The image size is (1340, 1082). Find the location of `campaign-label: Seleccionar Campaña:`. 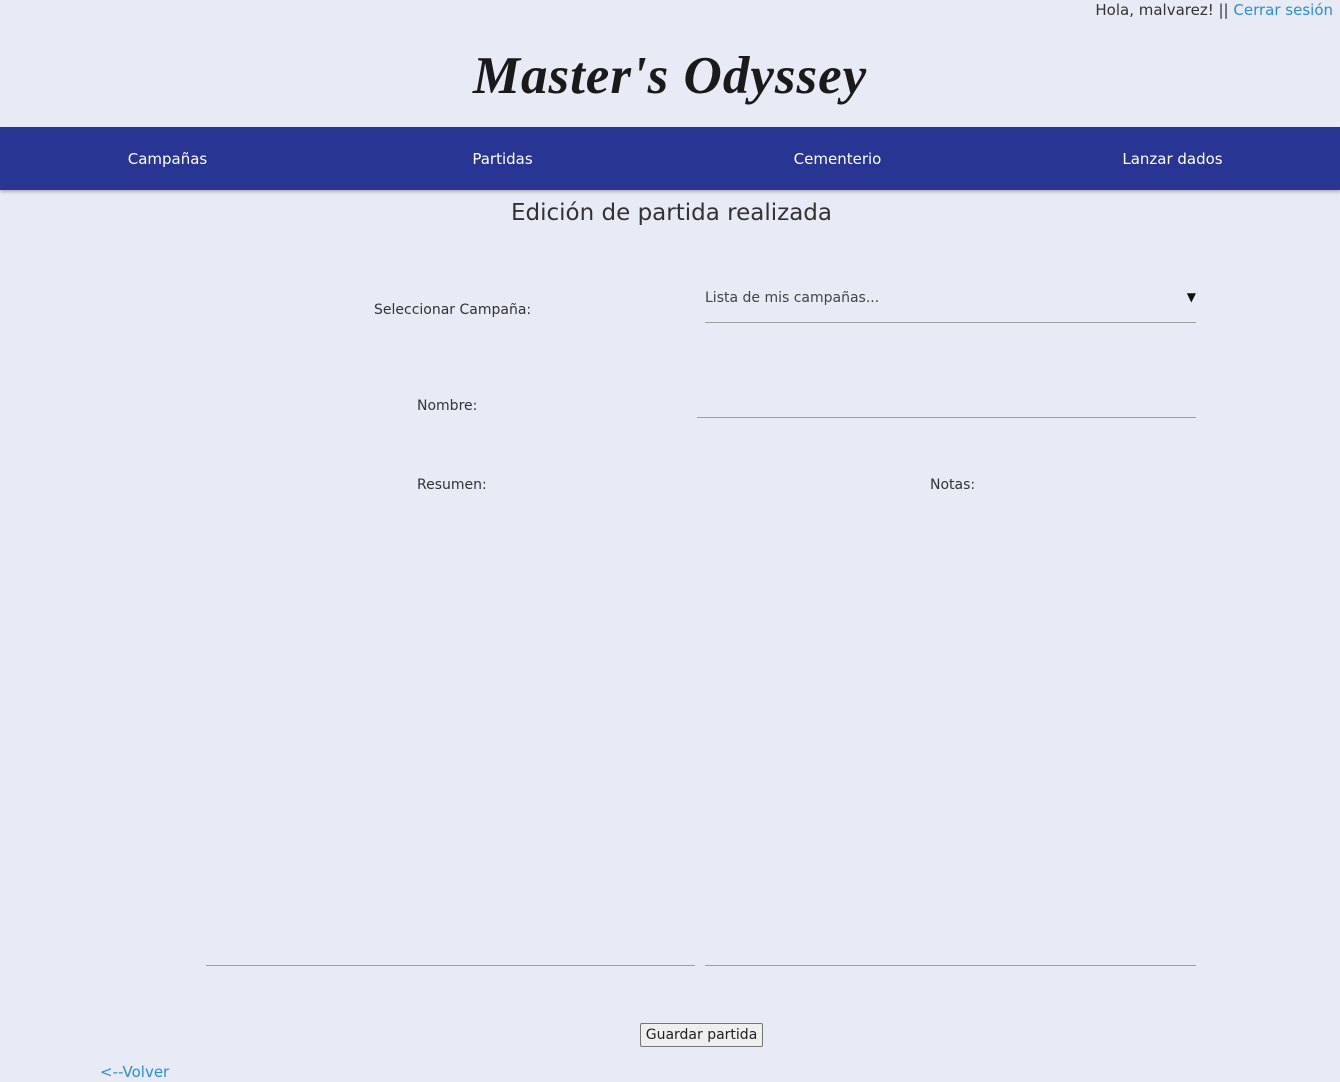

campaign-label: Seleccionar Campaña: is located at coordinates (453, 310).